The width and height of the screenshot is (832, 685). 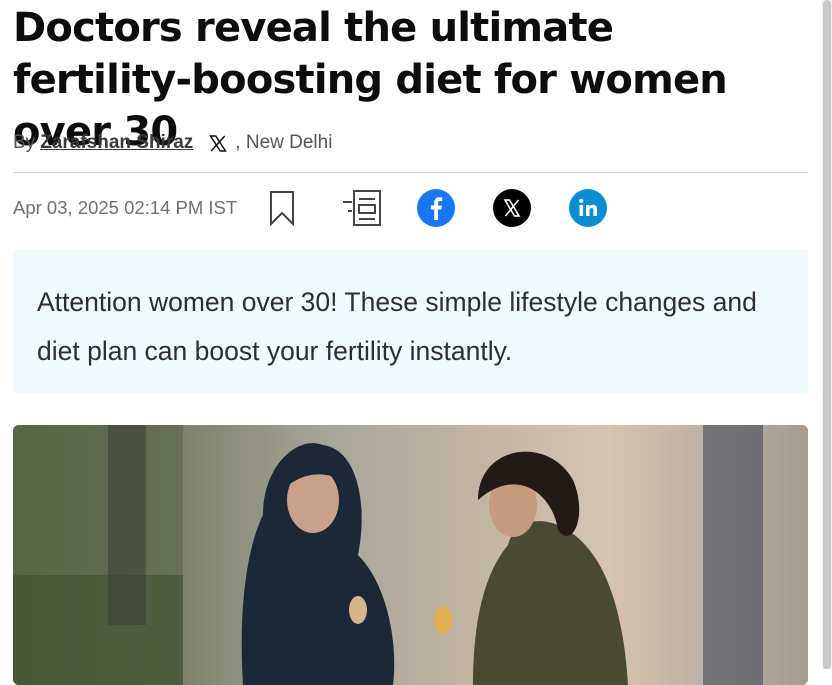 I want to click on print-icon, so click(x=362, y=208).